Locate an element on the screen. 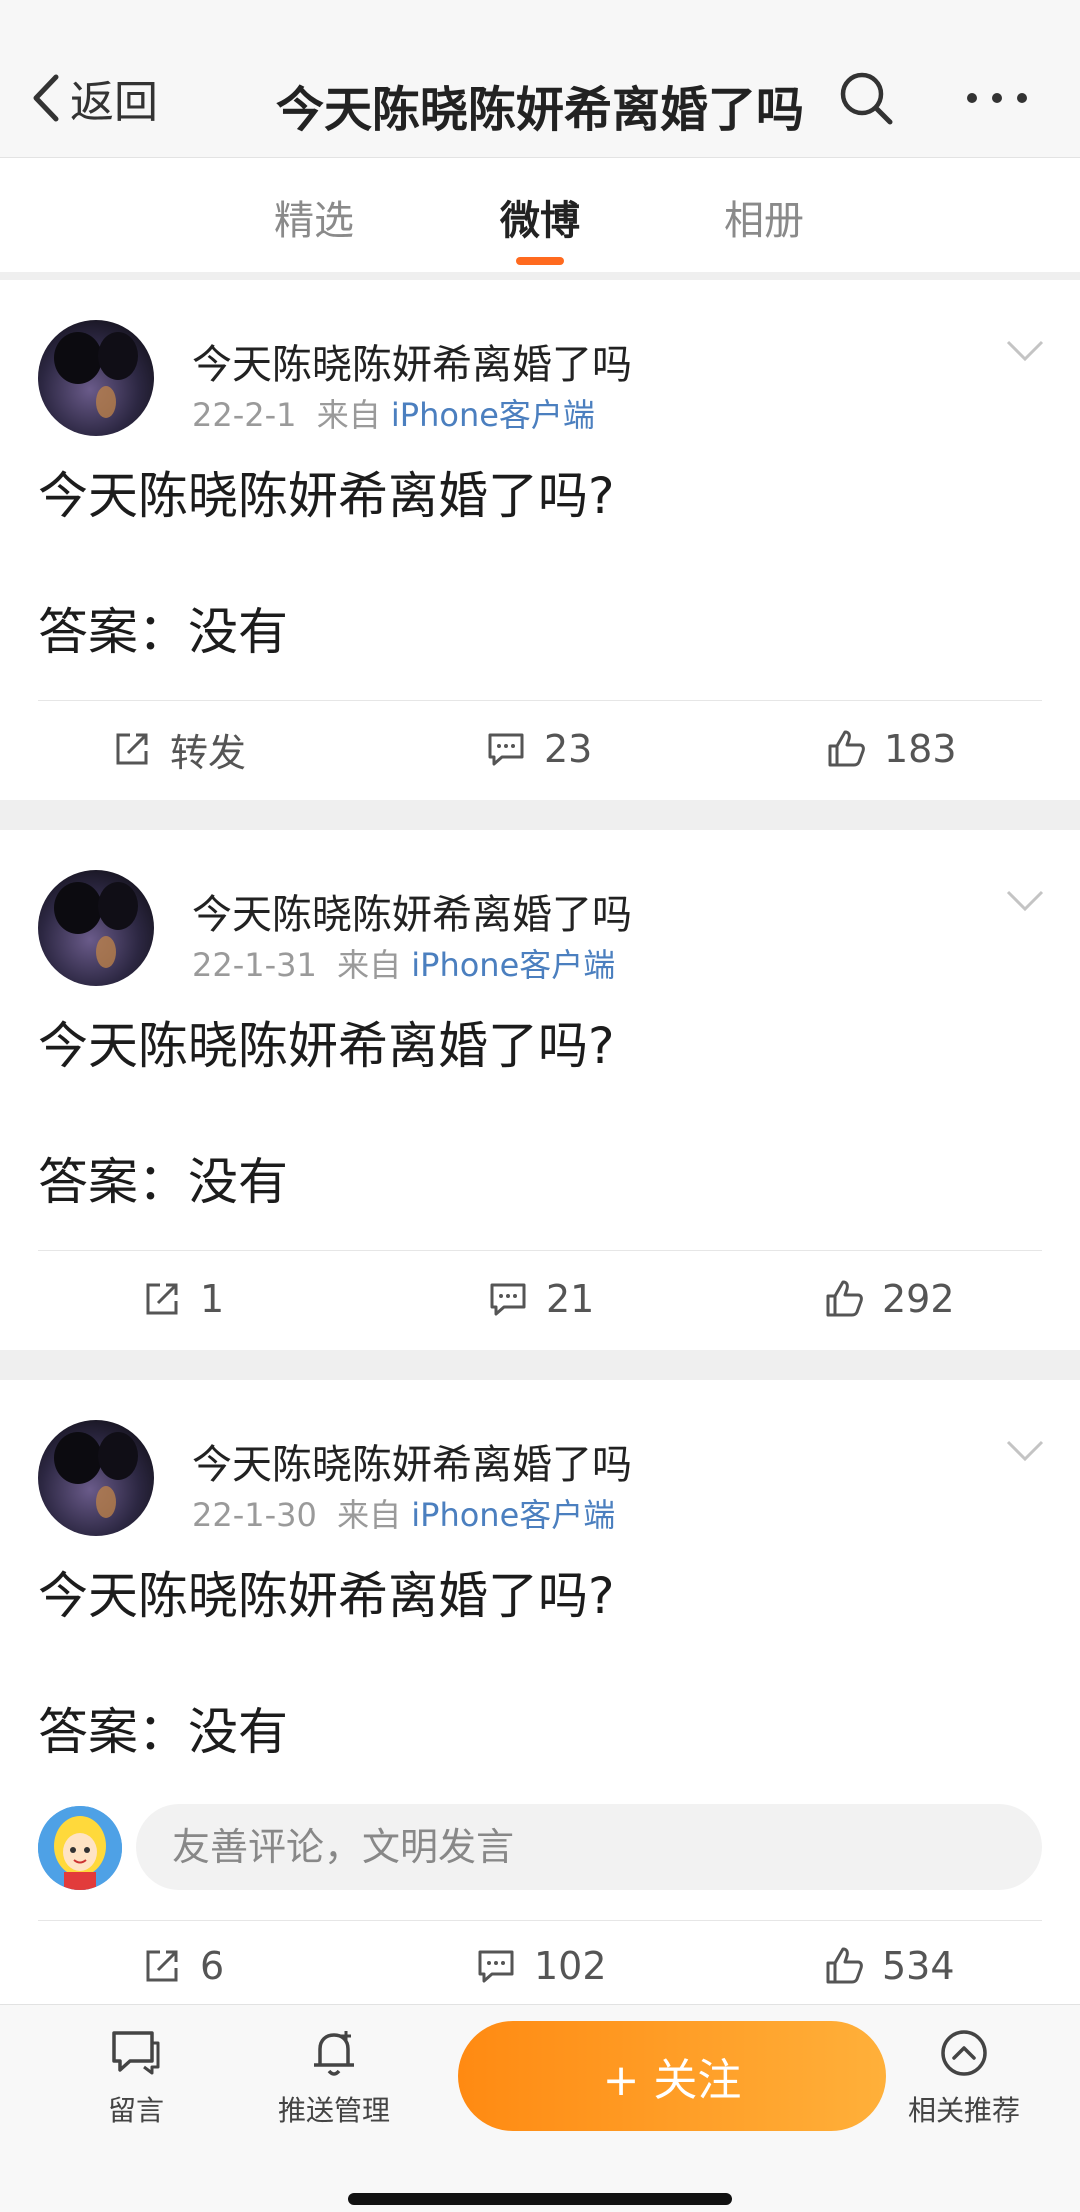 This screenshot has width=1080, height=2212. like-count: 292 is located at coordinates (918, 1299).